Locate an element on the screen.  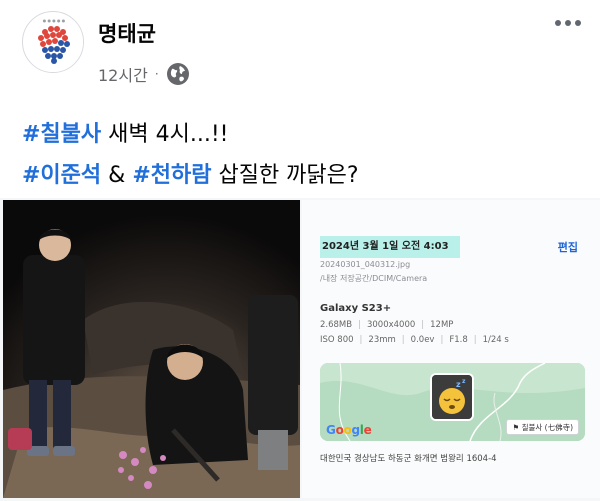
aperture: F1.8 is located at coordinates (450, 340).